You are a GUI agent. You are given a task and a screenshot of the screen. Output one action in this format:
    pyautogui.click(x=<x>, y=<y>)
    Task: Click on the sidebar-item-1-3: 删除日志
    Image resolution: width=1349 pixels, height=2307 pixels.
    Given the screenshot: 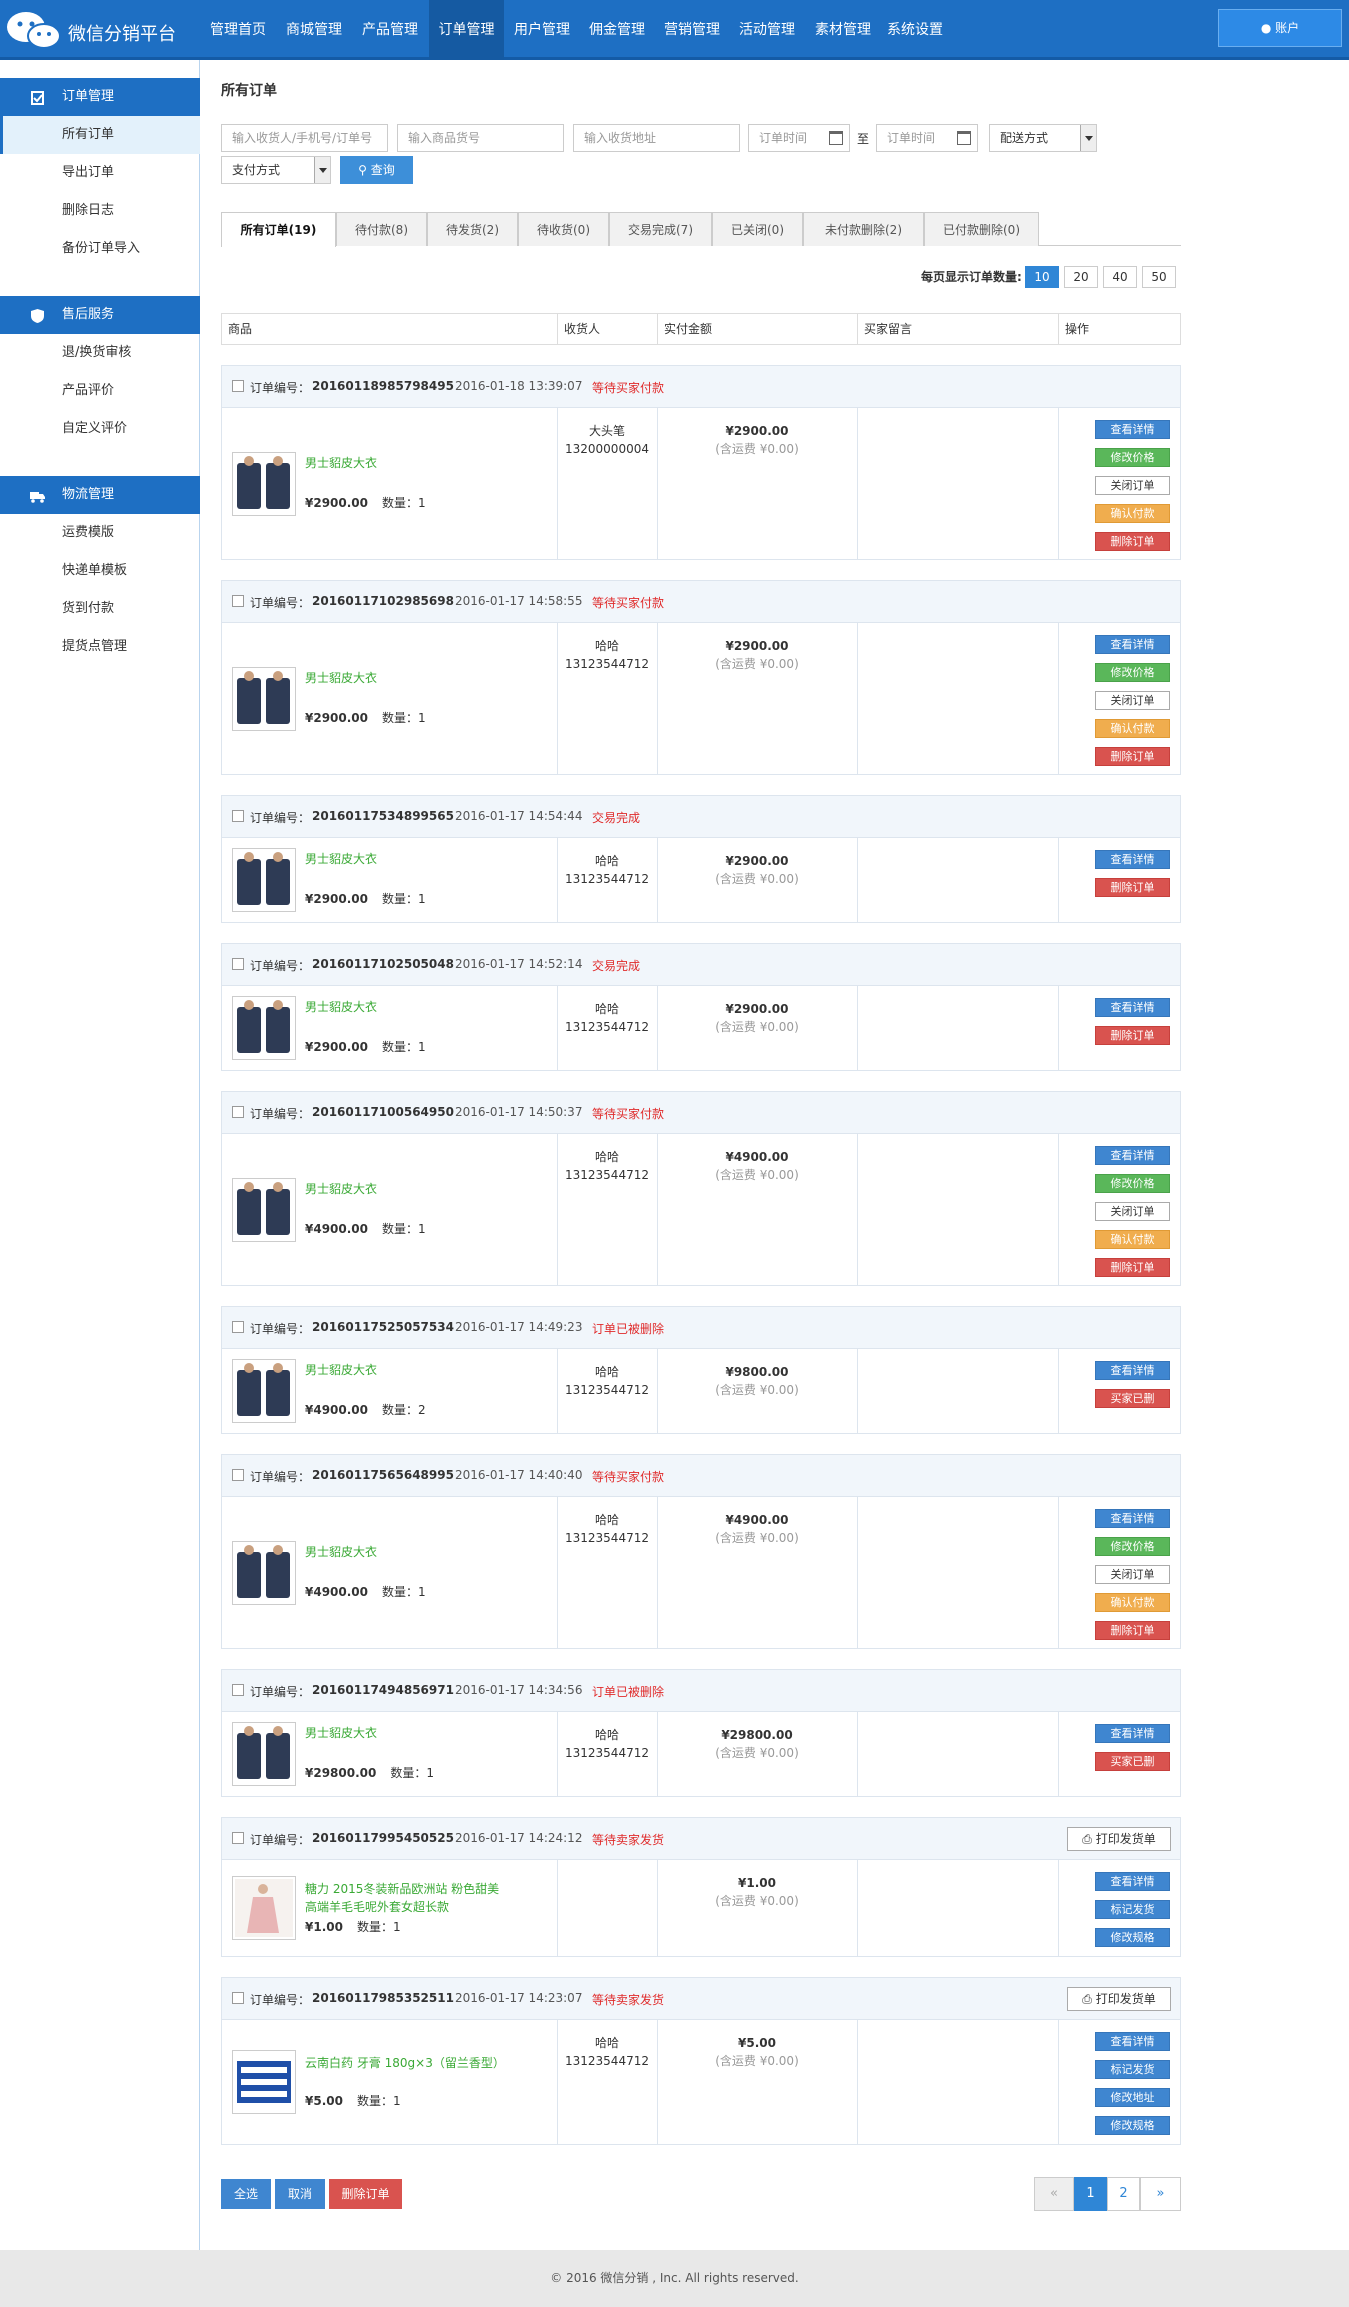 What is the action you would take?
    pyautogui.click(x=100, y=211)
    